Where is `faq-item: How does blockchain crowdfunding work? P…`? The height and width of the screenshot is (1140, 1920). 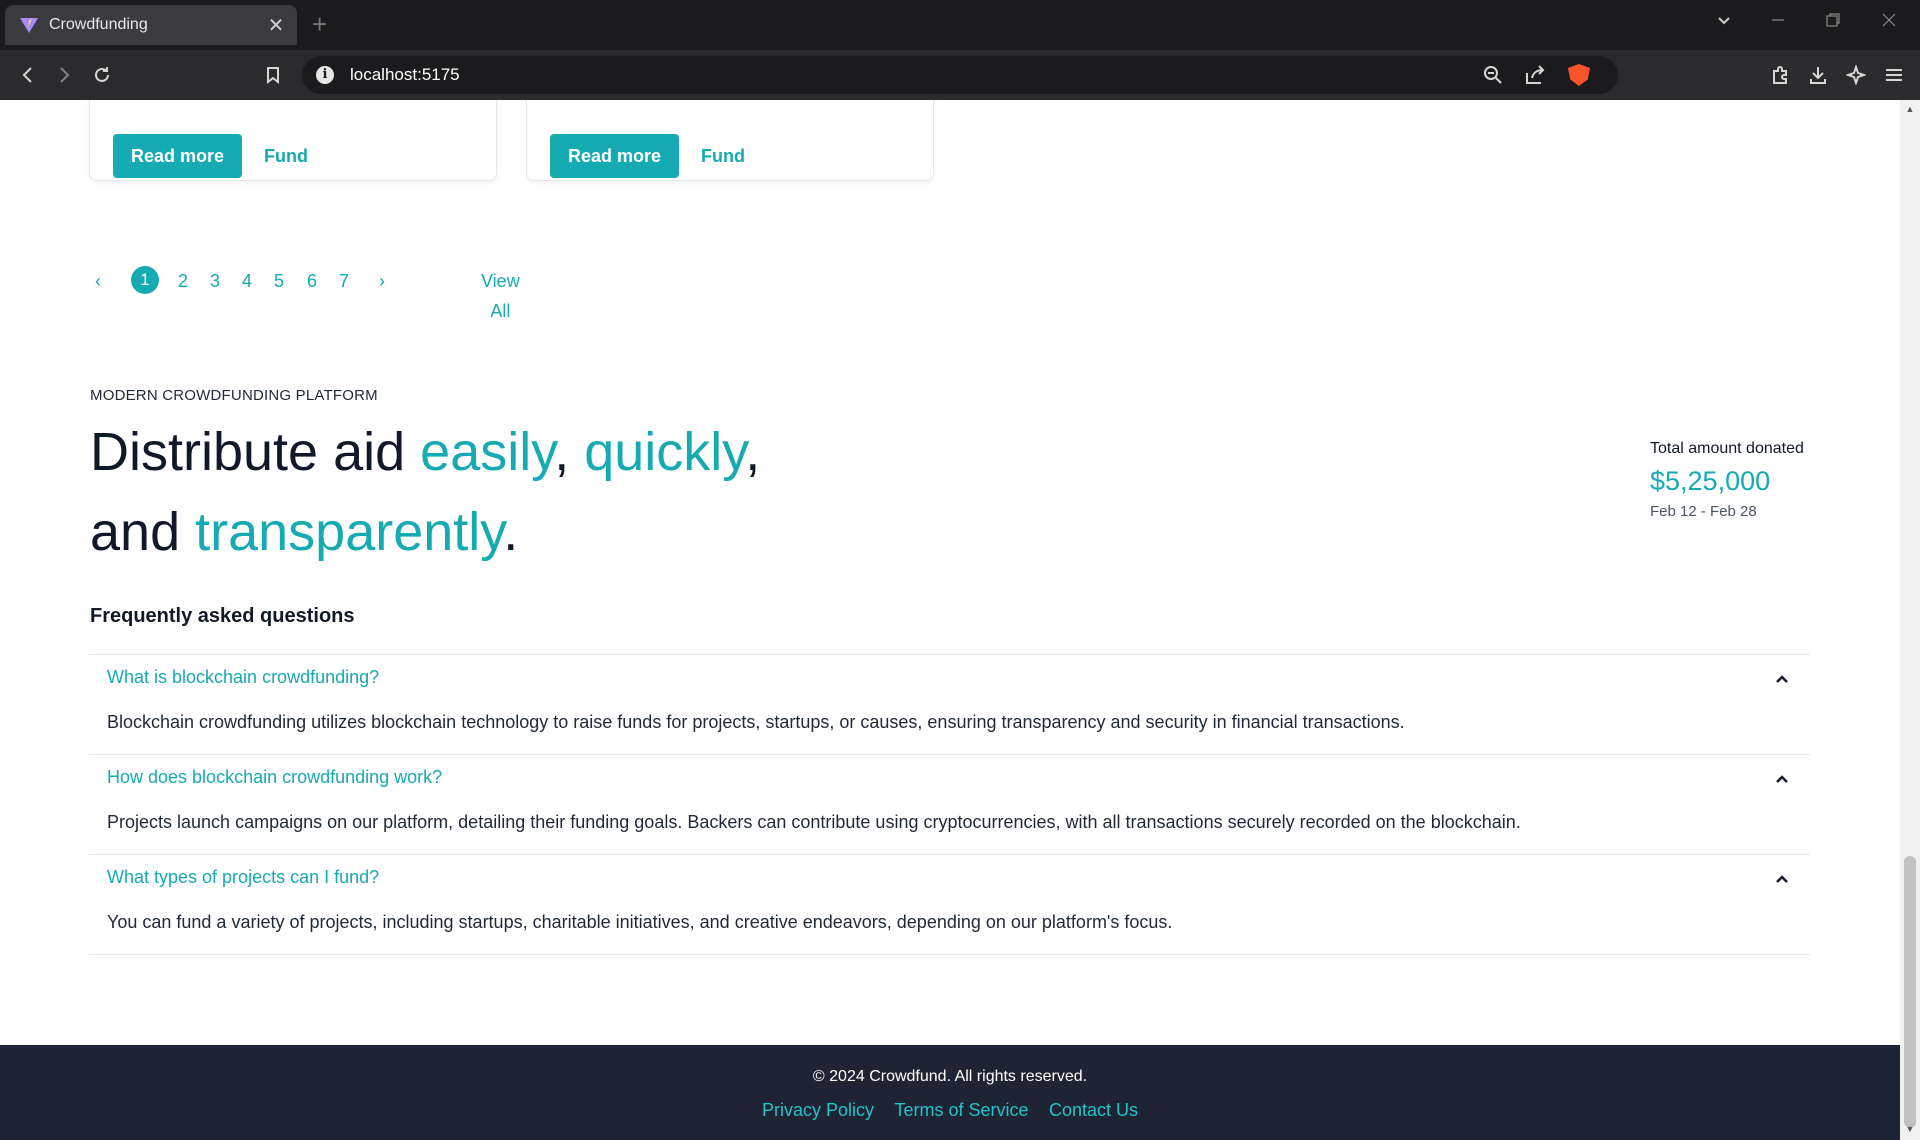
faq-item: How does blockchain crowdfunding work? P… is located at coordinates (949, 805).